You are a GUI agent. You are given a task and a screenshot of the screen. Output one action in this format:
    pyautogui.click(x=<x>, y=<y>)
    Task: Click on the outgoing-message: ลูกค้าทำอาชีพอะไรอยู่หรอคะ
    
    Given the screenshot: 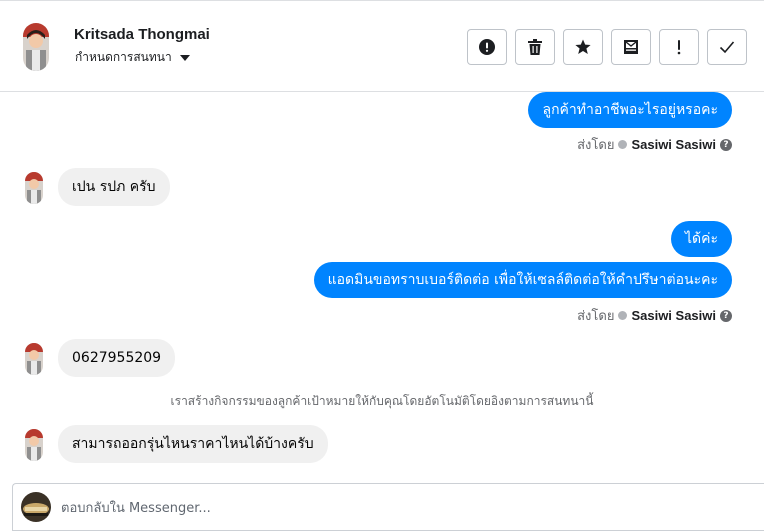 What is the action you would take?
    pyautogui.click(x=630, y=110)
    